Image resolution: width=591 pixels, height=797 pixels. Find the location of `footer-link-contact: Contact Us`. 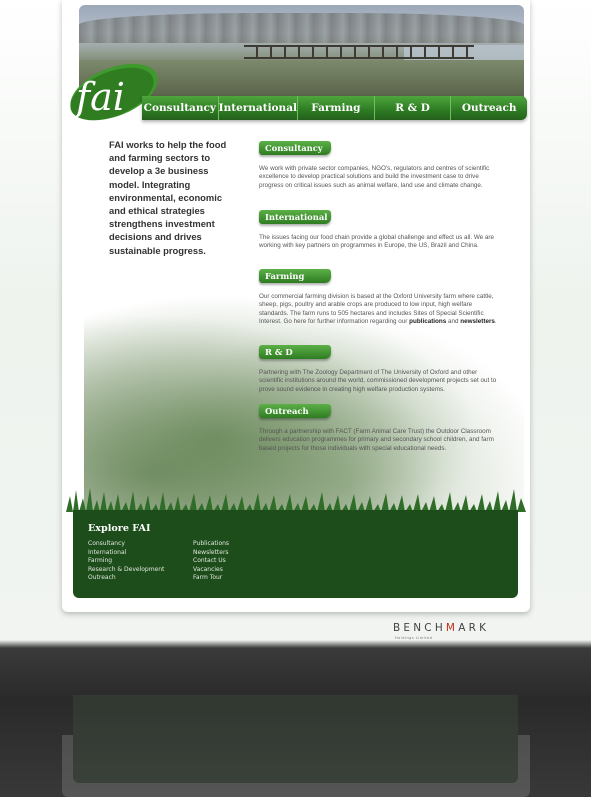

footer-link-contact: Contact Us is located at coordinates (211, 561).